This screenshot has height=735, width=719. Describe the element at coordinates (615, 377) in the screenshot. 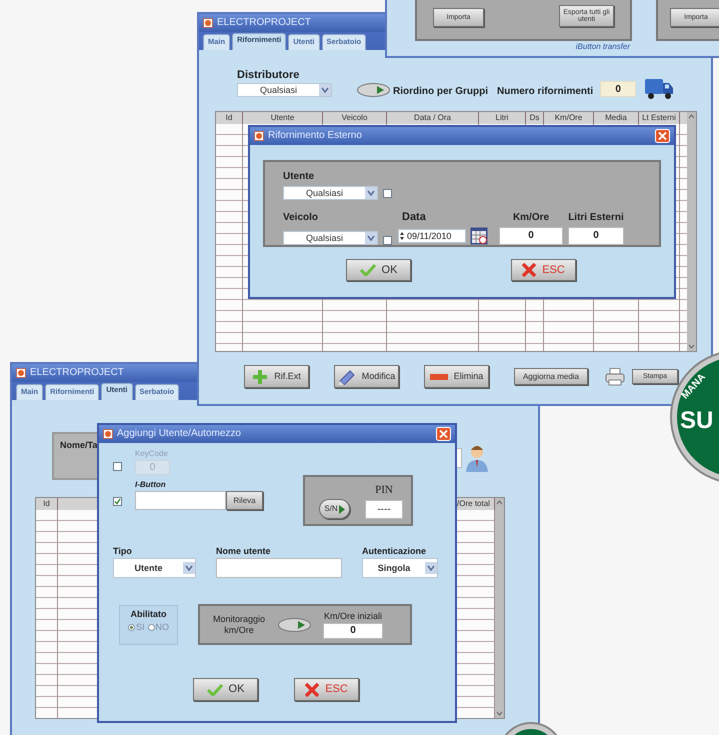

I see `printer-icon` at that location.